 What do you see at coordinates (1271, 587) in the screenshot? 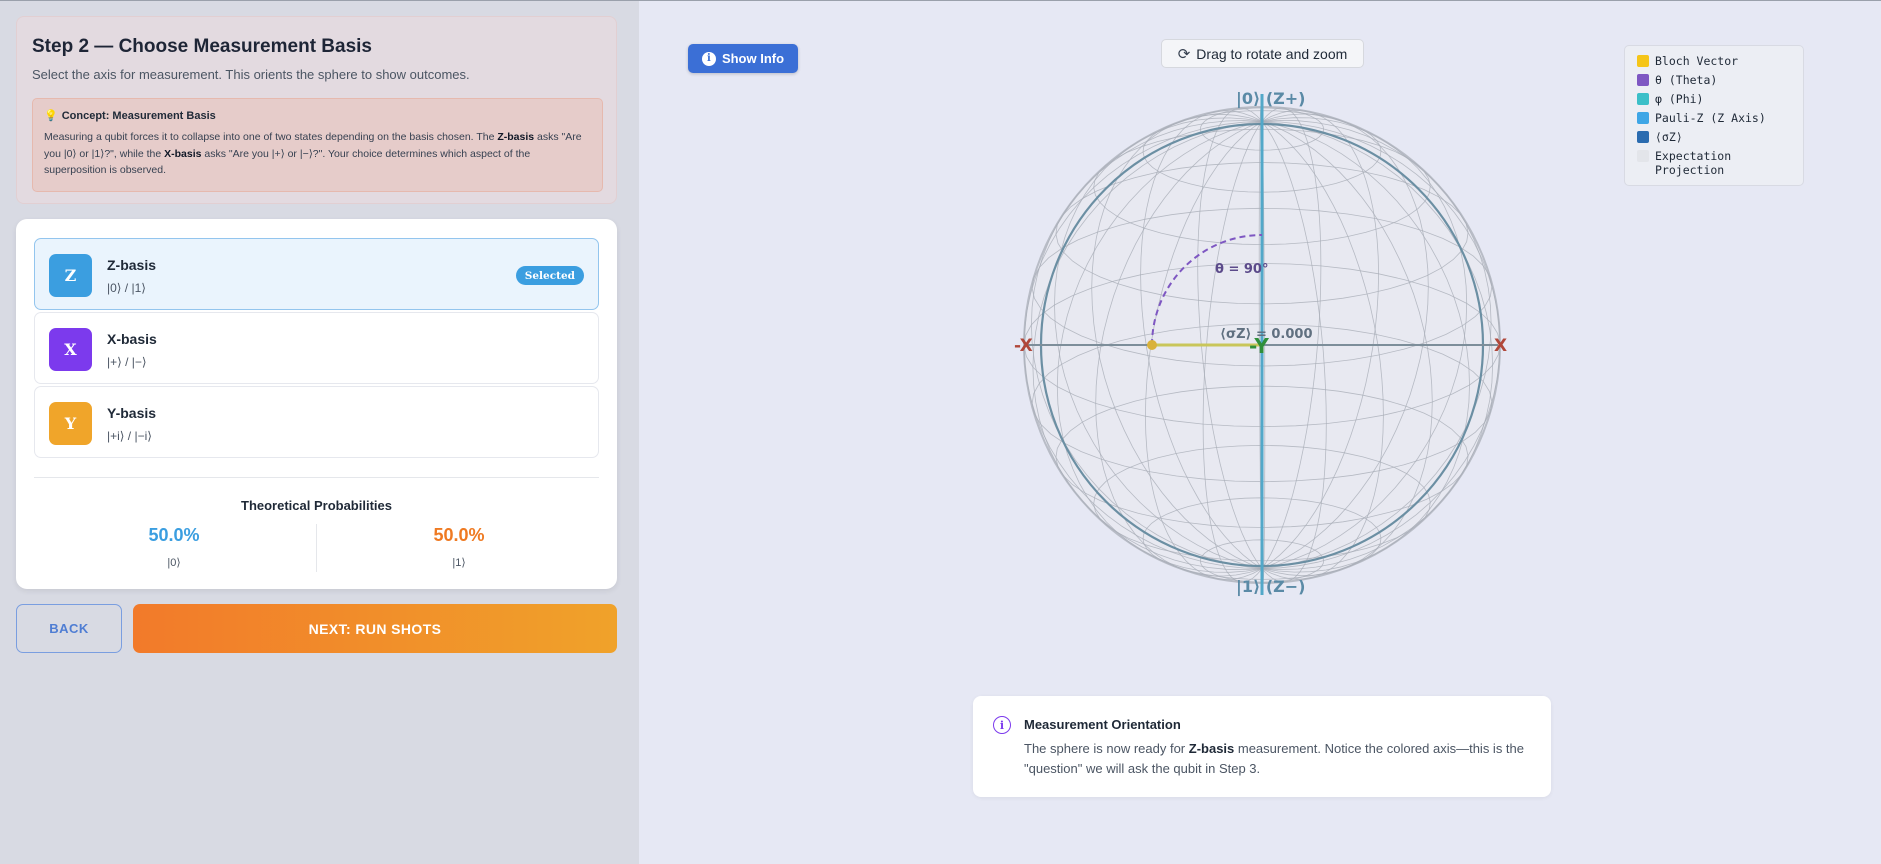
I see `z-minus-label: |1⟩ (Z−)` at bounding box center [1271, 587].